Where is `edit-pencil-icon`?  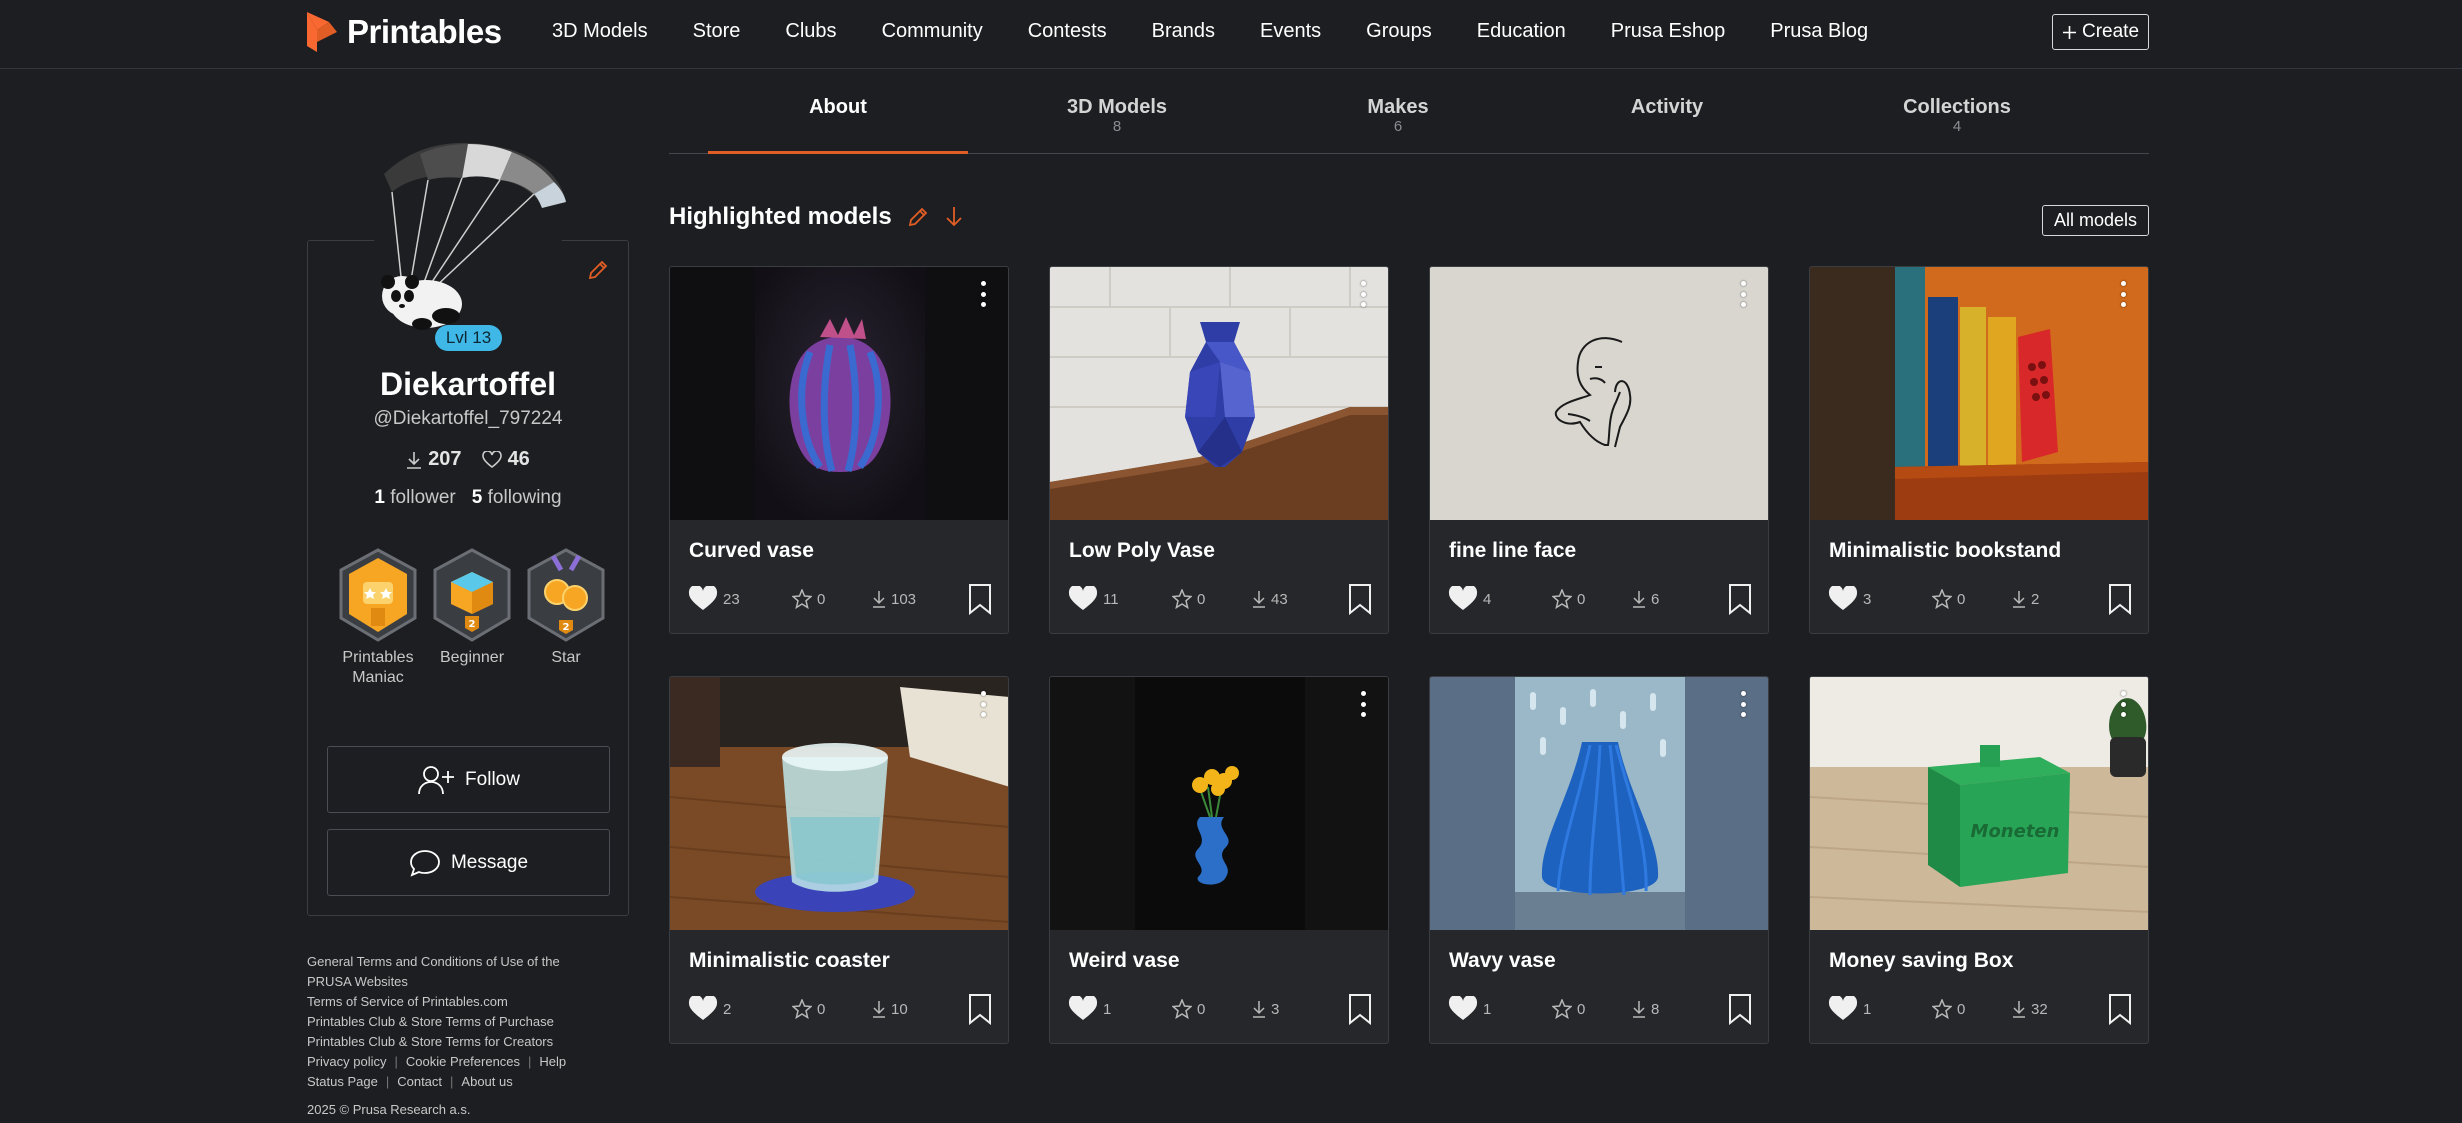
edit-pencil-icon is located at coordinates (918, 217).